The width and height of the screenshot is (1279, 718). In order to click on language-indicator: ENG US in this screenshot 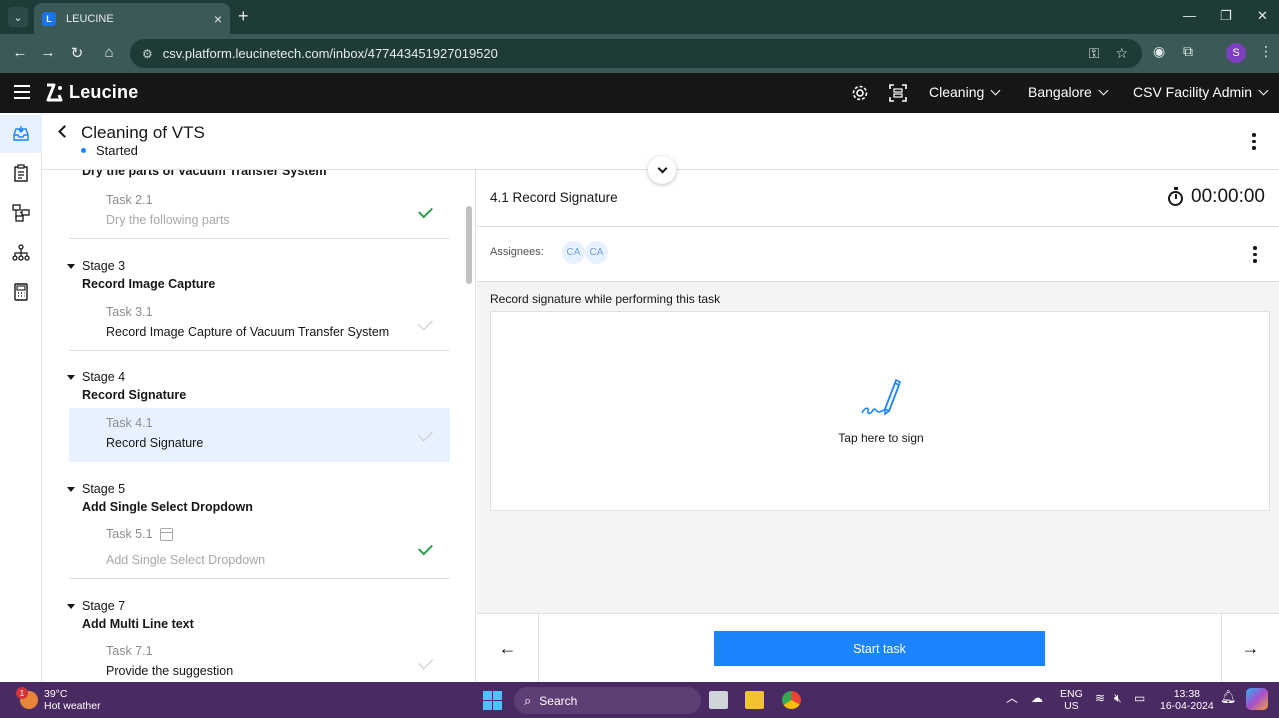, I will do `click(1071, 700)`.